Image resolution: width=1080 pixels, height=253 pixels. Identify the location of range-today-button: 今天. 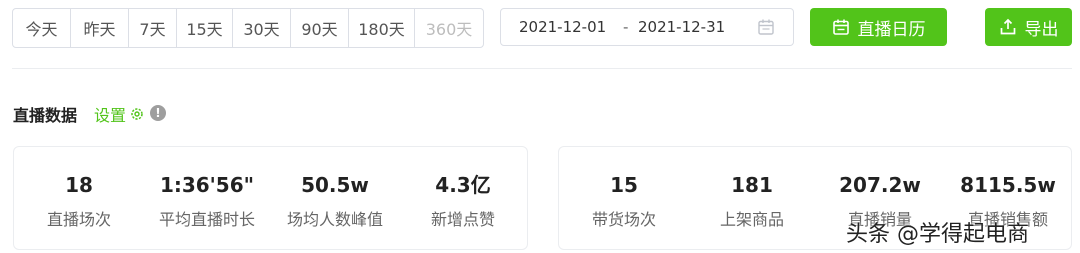
(42, 28).